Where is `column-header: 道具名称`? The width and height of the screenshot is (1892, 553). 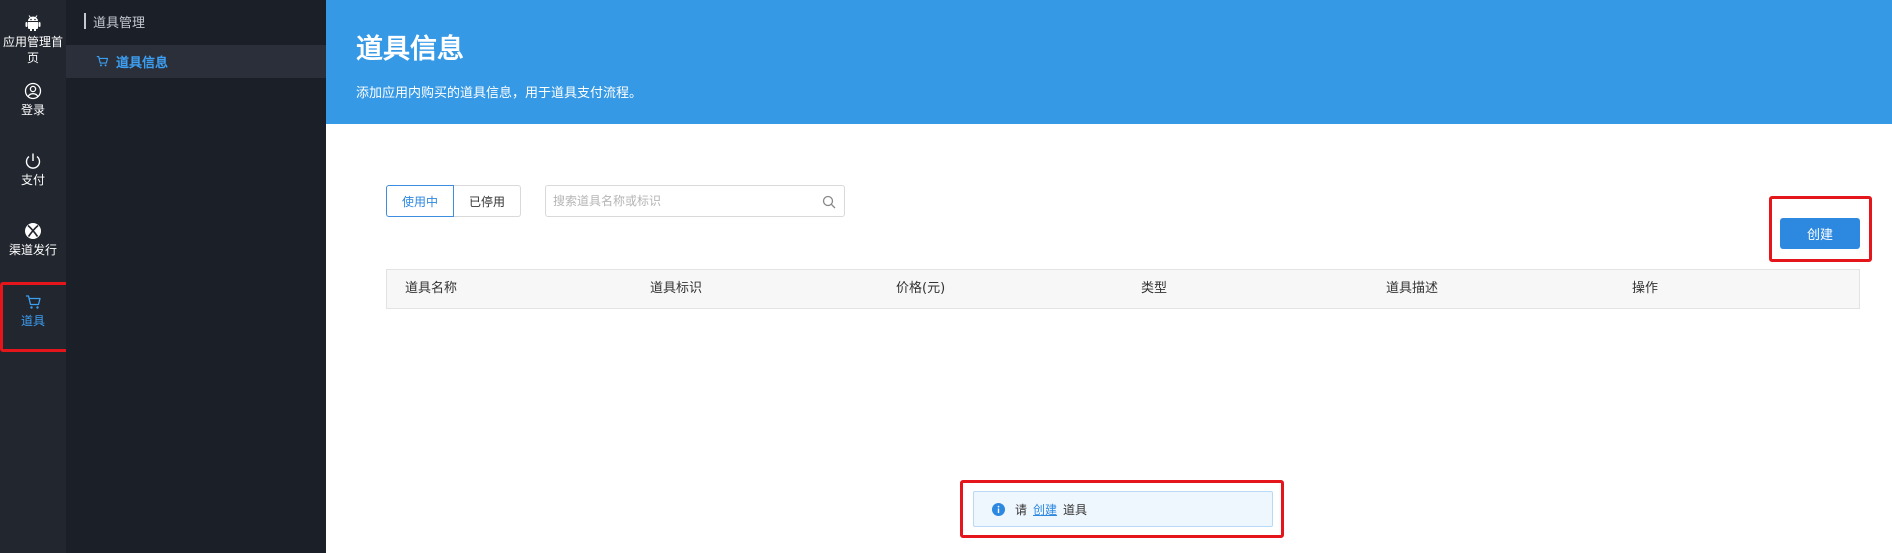
column-header: 道具名称 is located at coordinates (431, 288).